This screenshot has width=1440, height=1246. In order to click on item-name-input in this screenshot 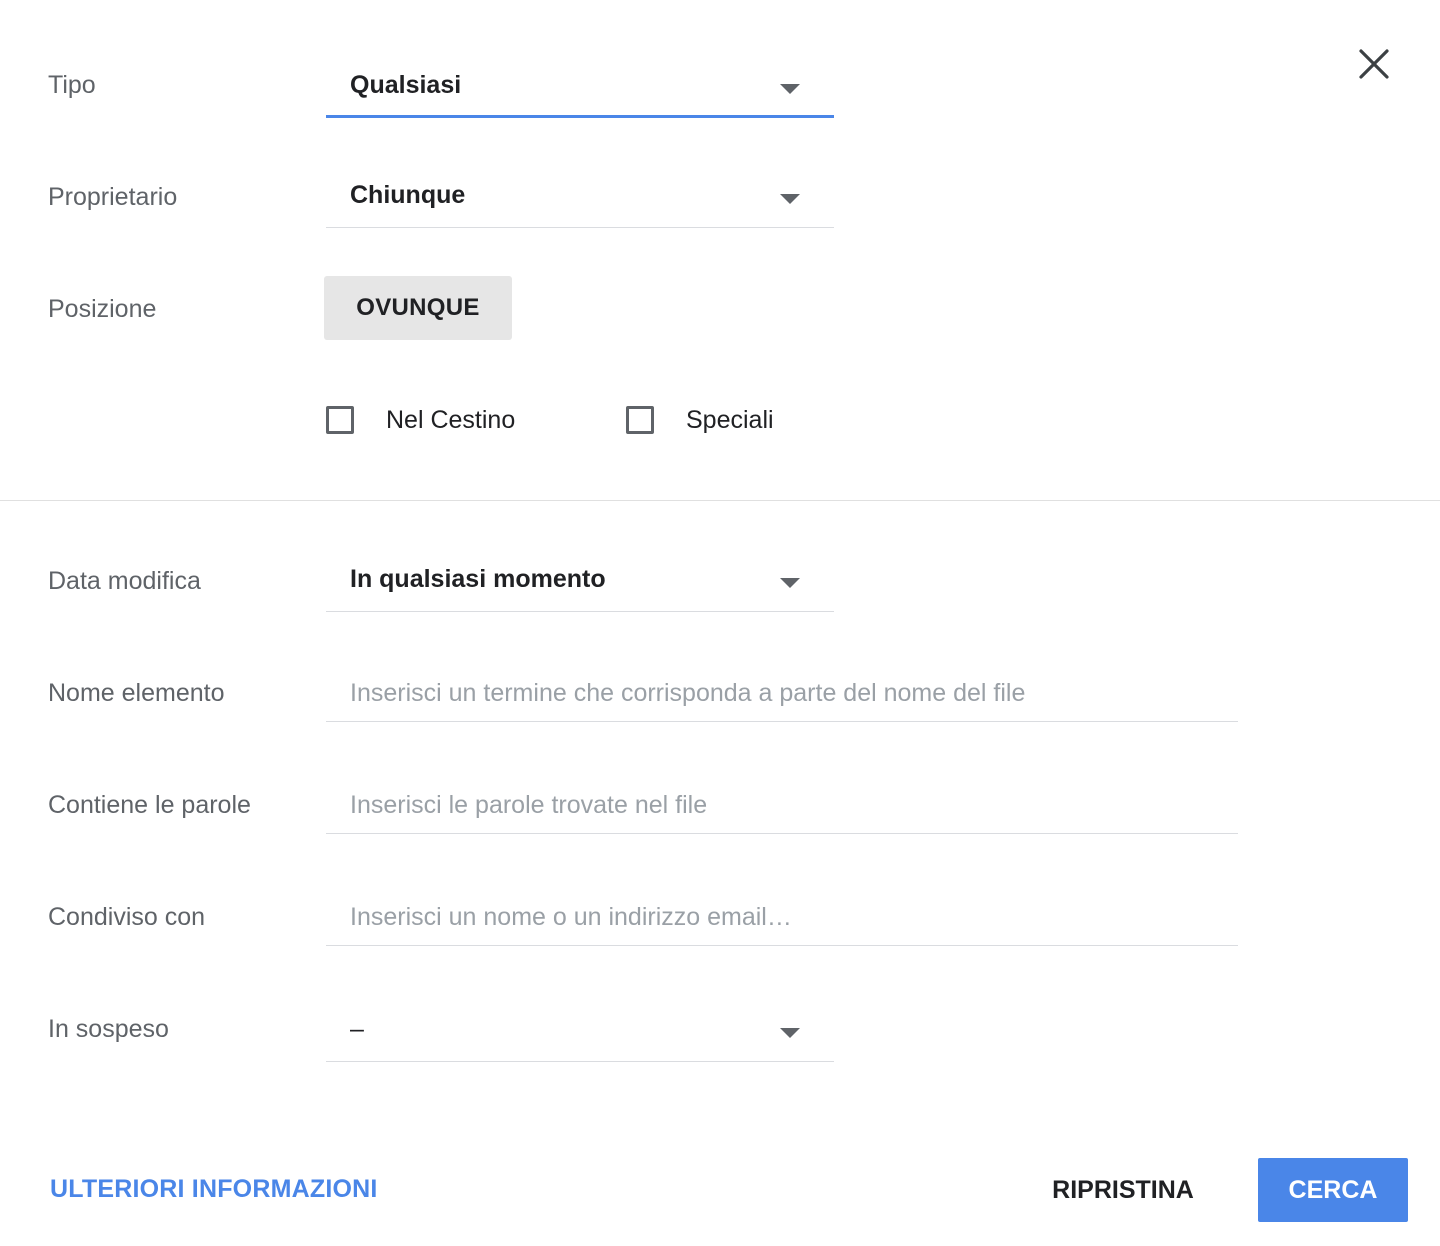, I will do `click(782, 694)`.